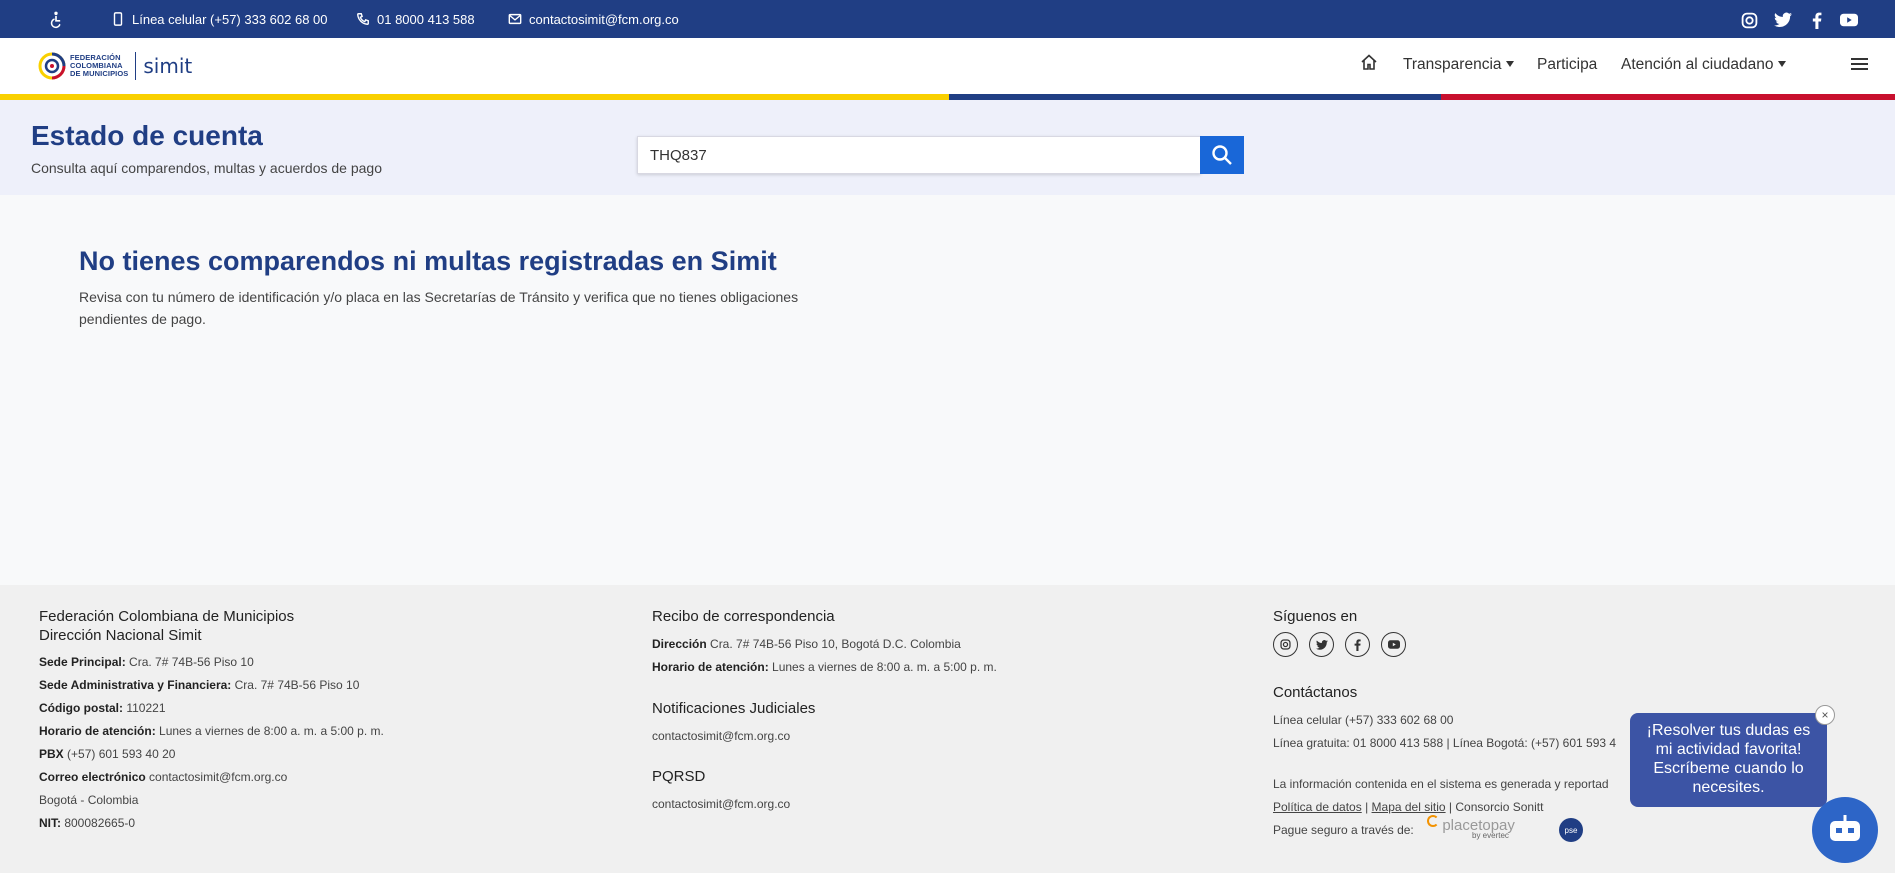 This screenshot has width=1895, height=873. I want to click on footer-pbx: PBX (+57) 601 593 40 20, so click(107, 754).